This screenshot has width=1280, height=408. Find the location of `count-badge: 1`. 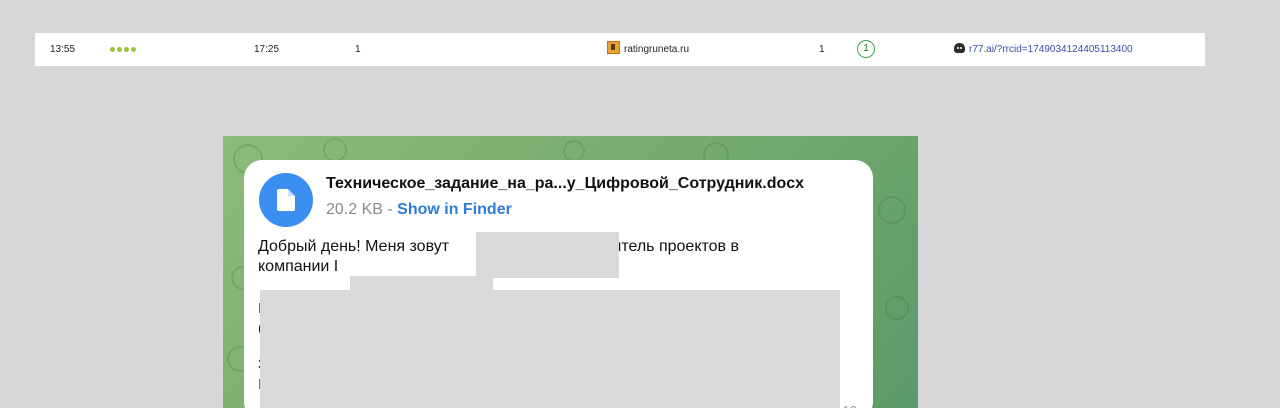

count-badge: 1 is located at coordinates (866, 49).